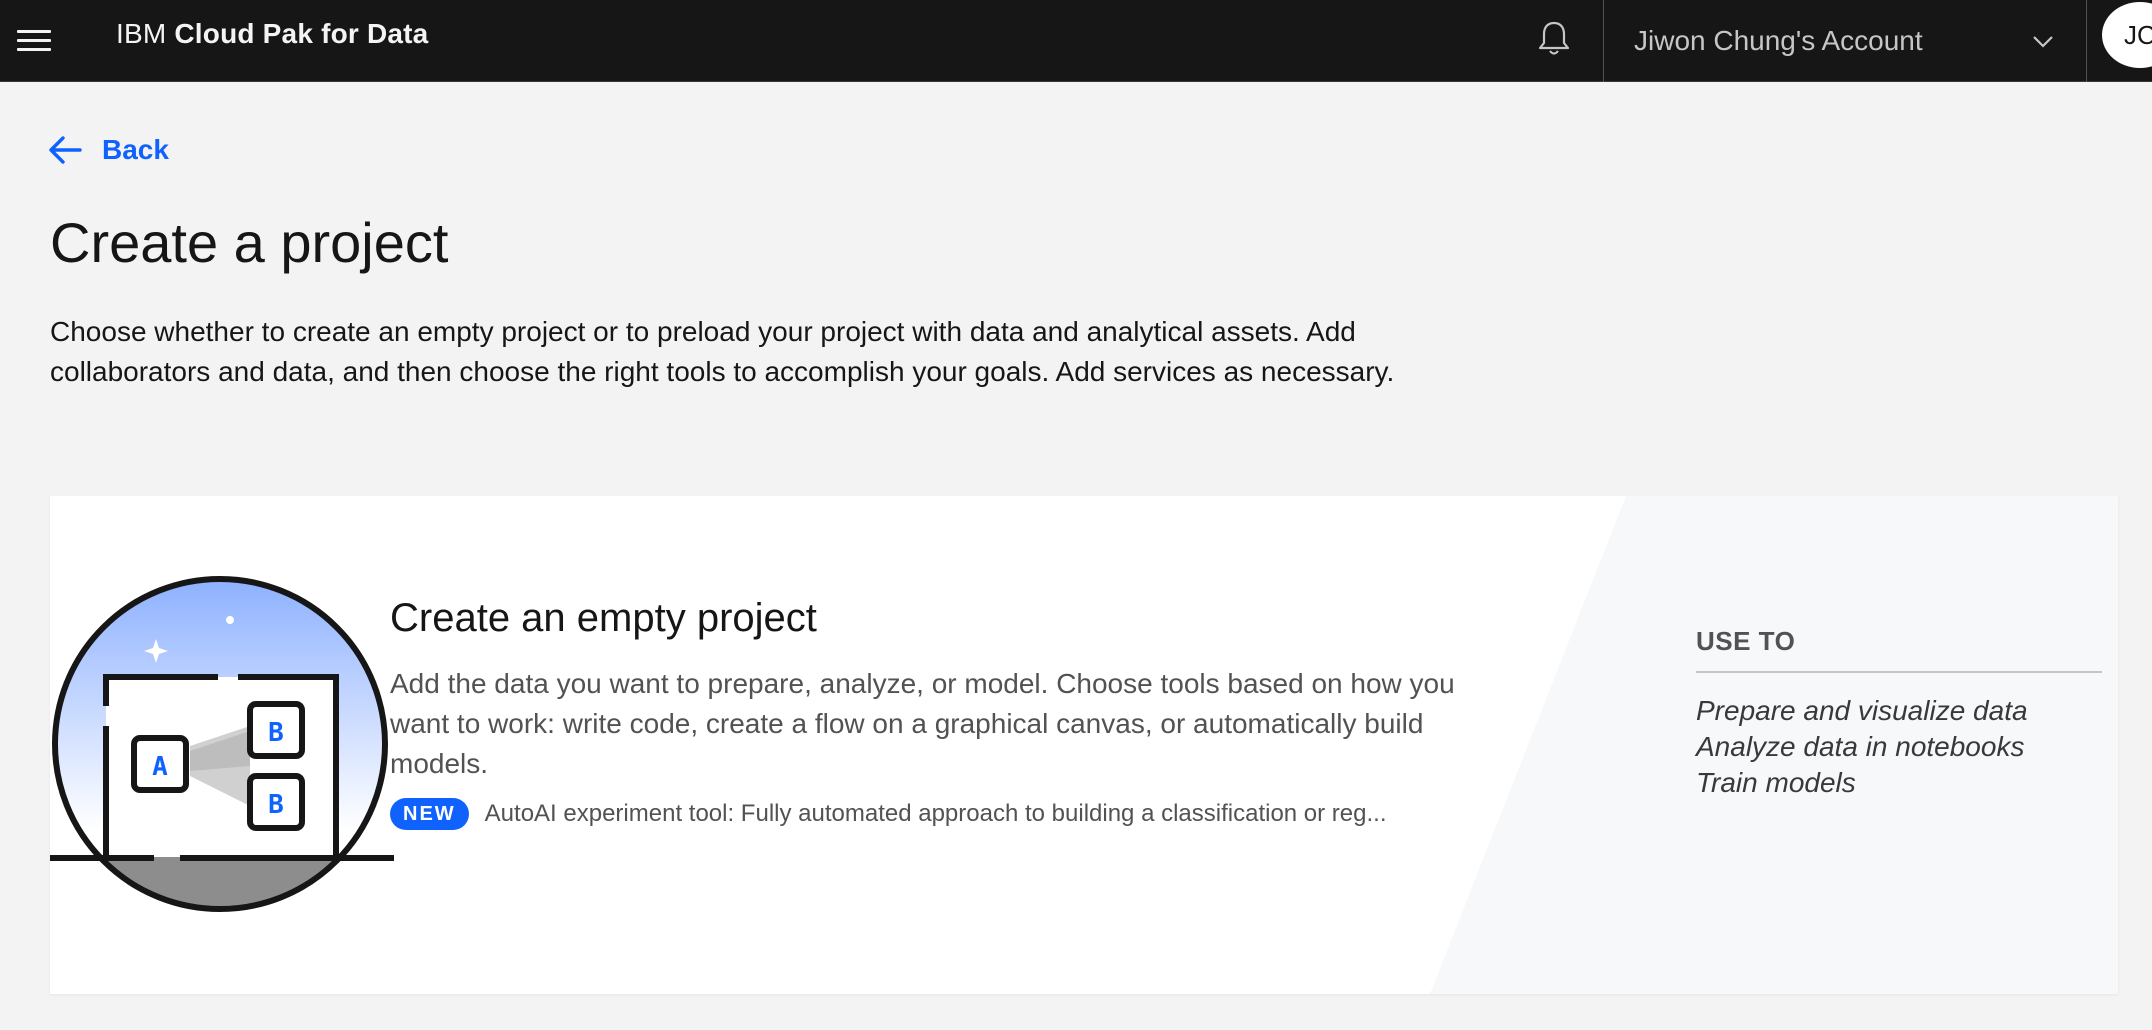  Describe the element at coordinates (1554, 38) in the screenshot. I see `bell-icon` at that location.